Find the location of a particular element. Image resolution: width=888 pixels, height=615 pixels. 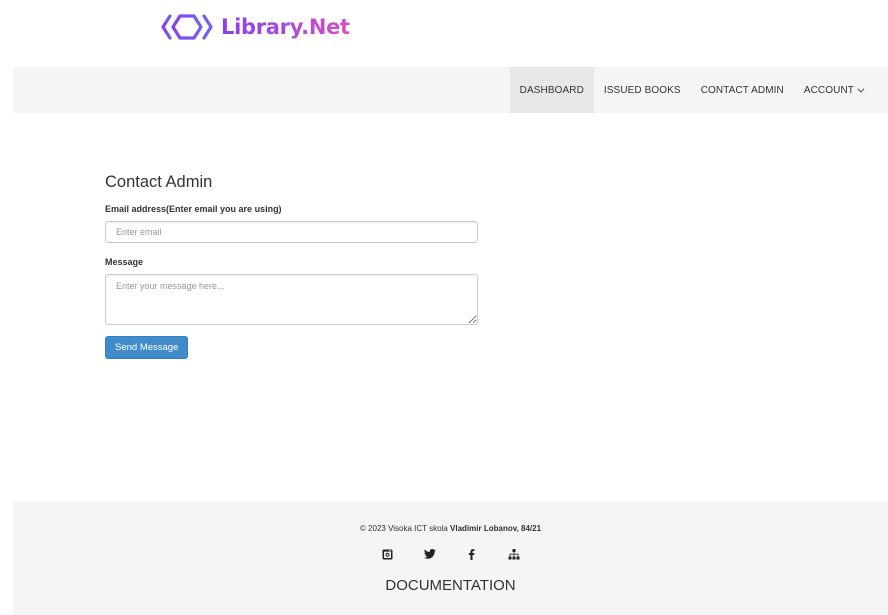

facebook-icon is located at coordinates (471, 554).